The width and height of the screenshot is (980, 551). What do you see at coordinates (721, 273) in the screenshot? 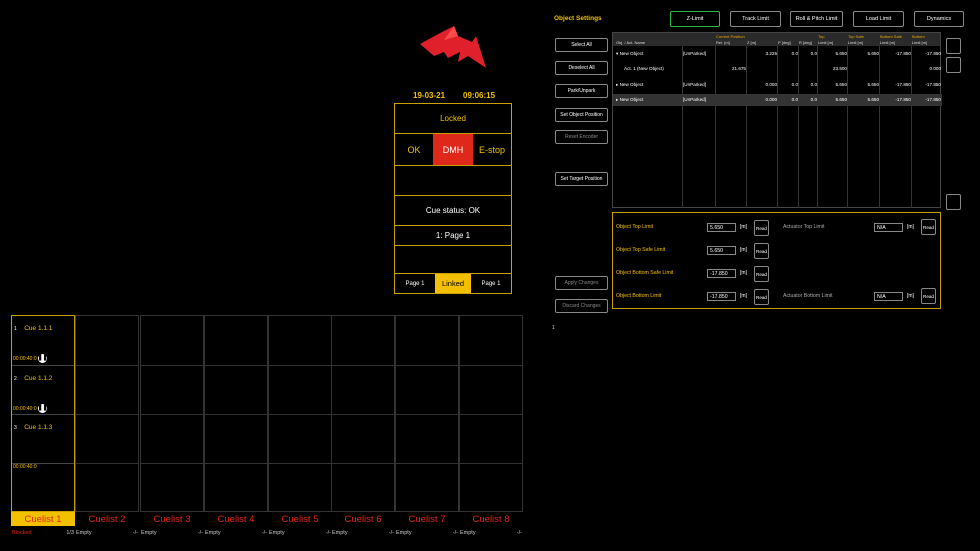
I see `bottom-safe-limit-input: -17.850` at bounding box center [721, 273].